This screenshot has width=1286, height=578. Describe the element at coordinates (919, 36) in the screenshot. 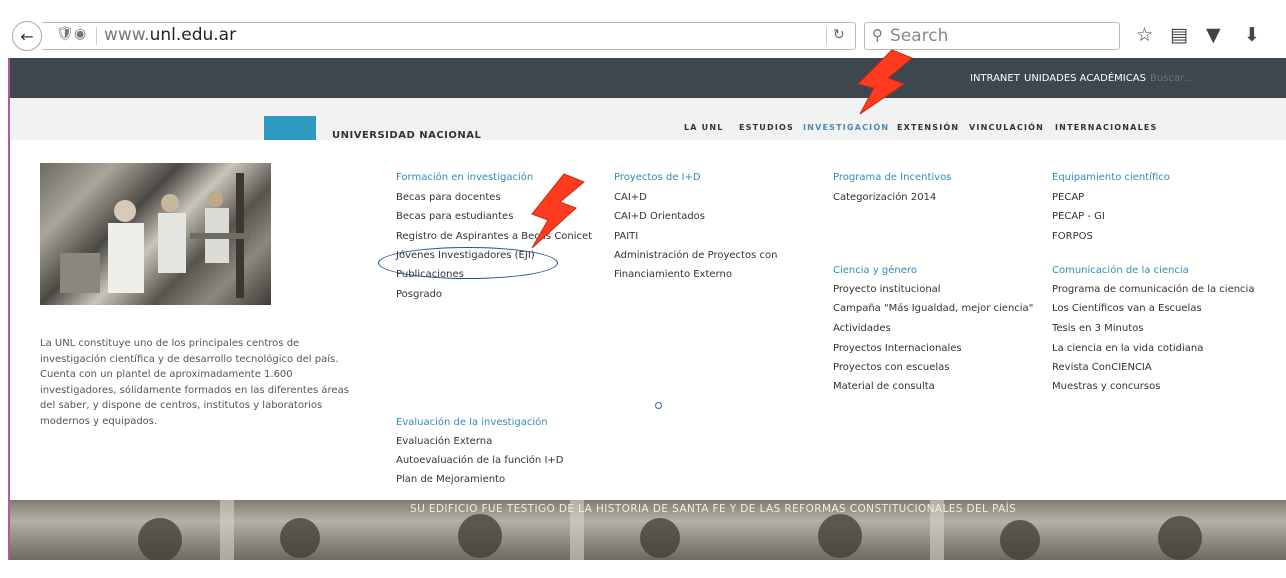

I see `browser-search-placeholder: Search` at that location.